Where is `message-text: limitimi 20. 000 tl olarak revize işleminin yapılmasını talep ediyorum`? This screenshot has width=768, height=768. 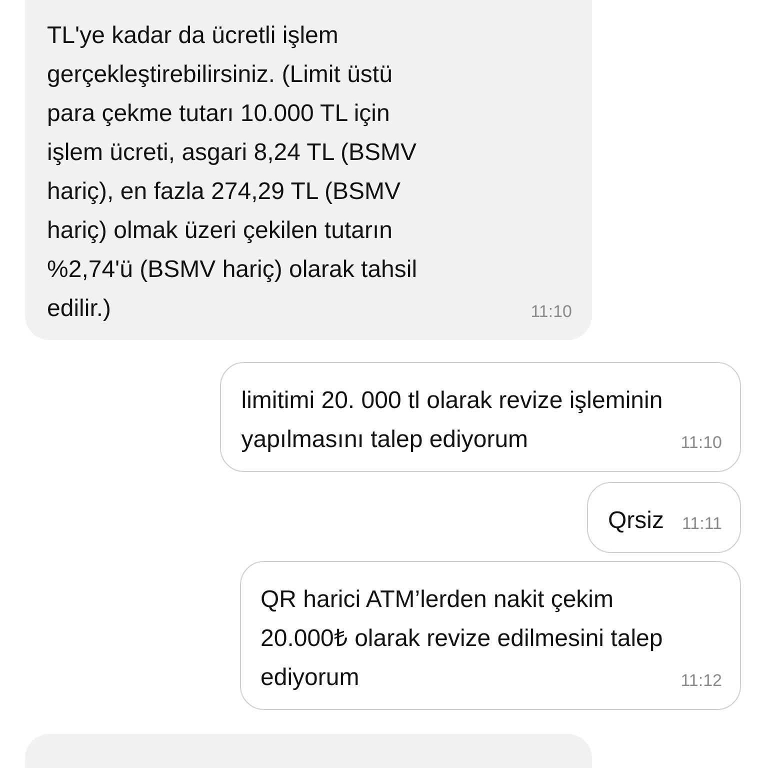 message-text: limitimi 20. 000 tl olarak revize işleminin yapılmasını talep ediyorum is located at coordinates (452, 420).